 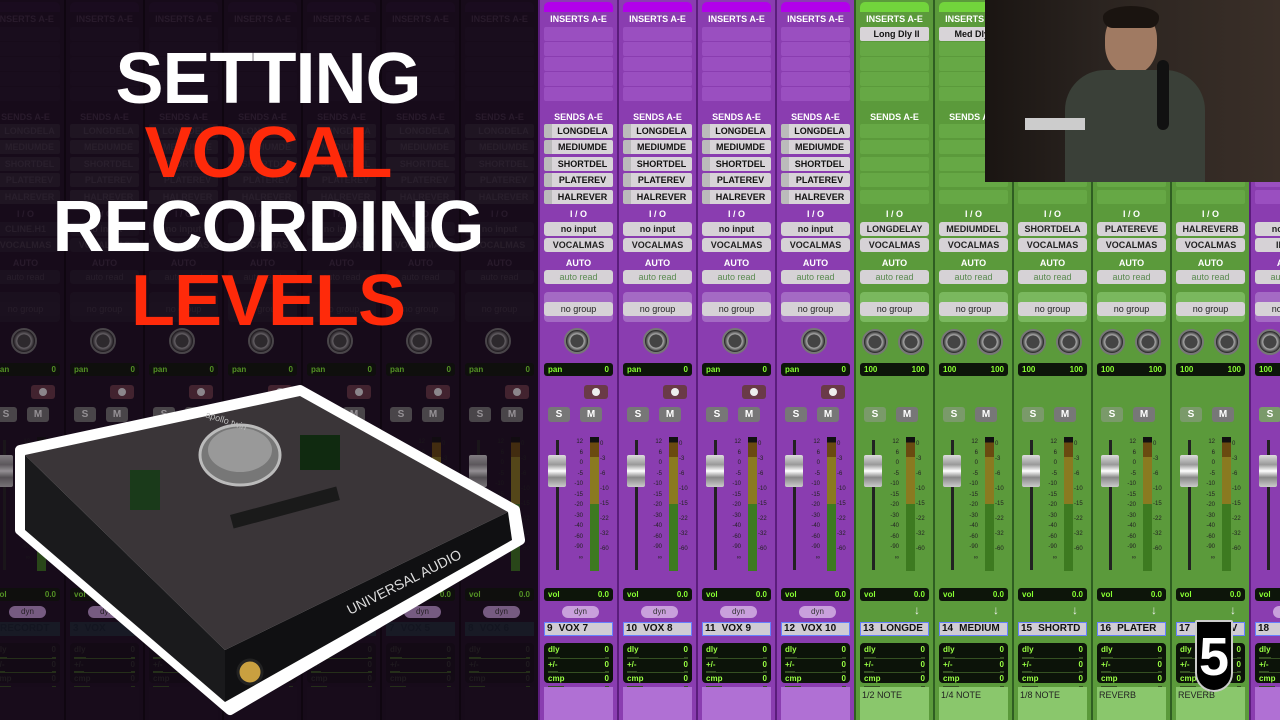 I want to click on output-selector: VOCALMAS, so click(x=894, y=245).